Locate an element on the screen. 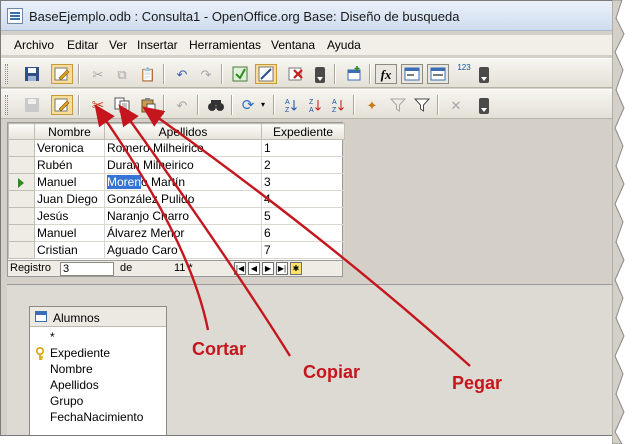  undo-record-icon: ↶ is located at coordinates (182, 105).